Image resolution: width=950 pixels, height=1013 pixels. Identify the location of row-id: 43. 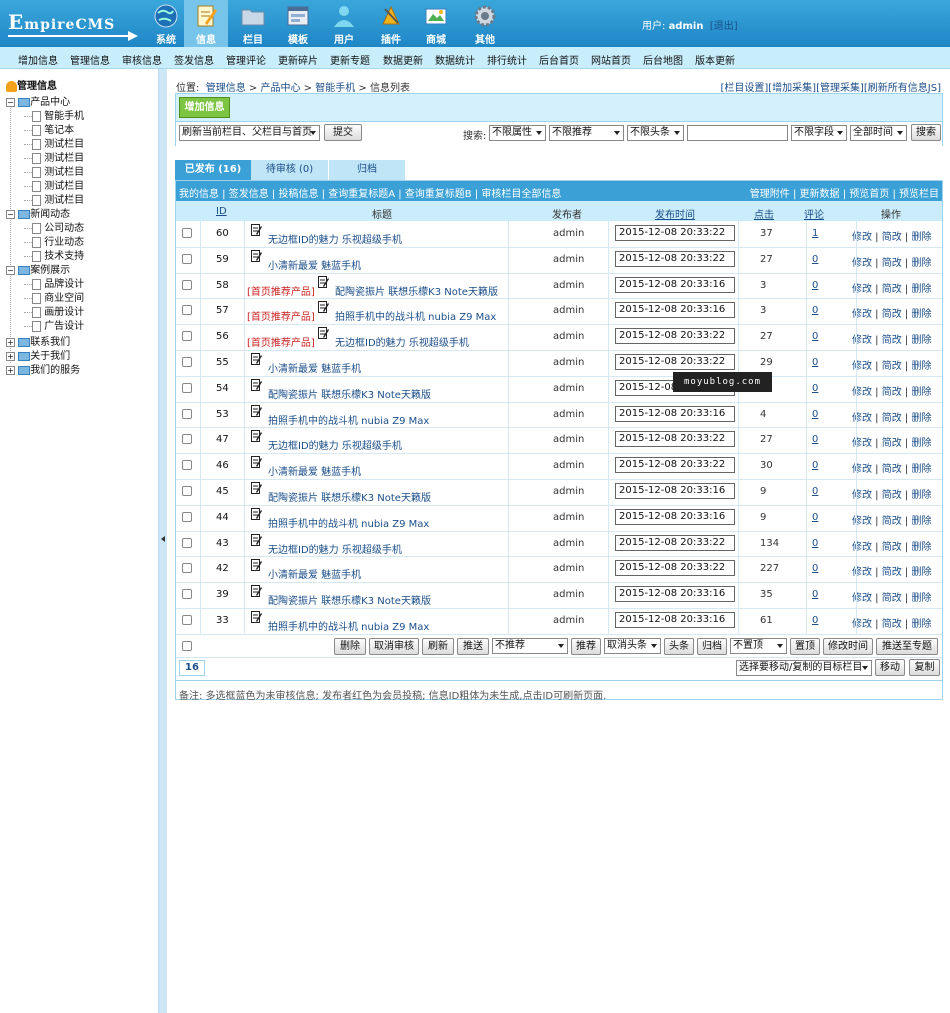
(222, 543).